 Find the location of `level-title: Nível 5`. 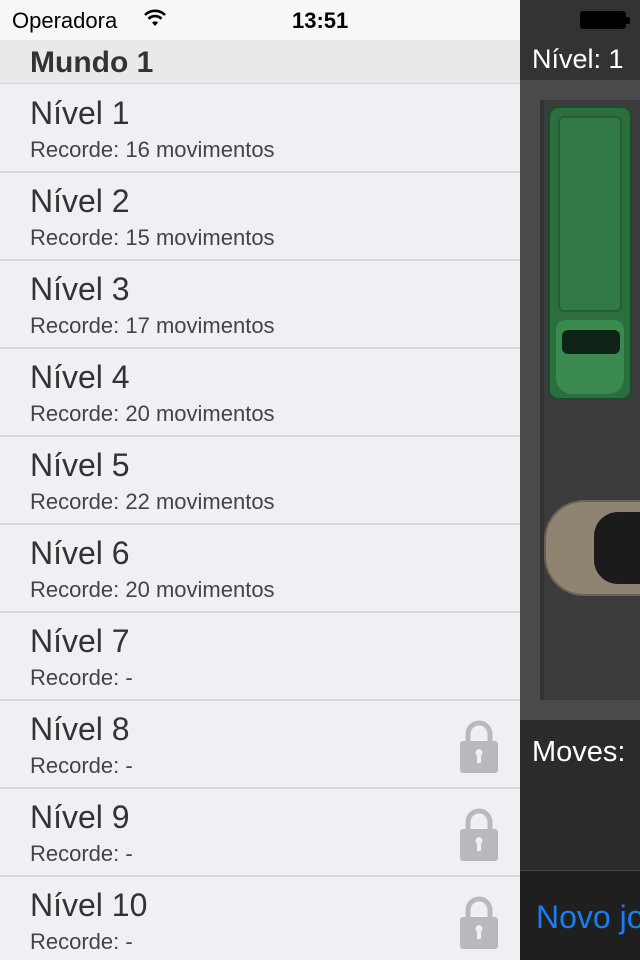

level-title: Nível 5 is located at coordinates (80, 465).